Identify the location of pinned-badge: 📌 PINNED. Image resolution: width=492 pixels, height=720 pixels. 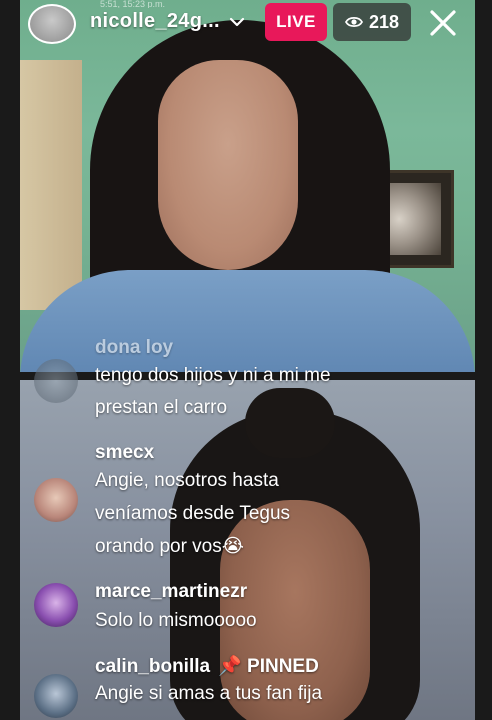
(268, 666).